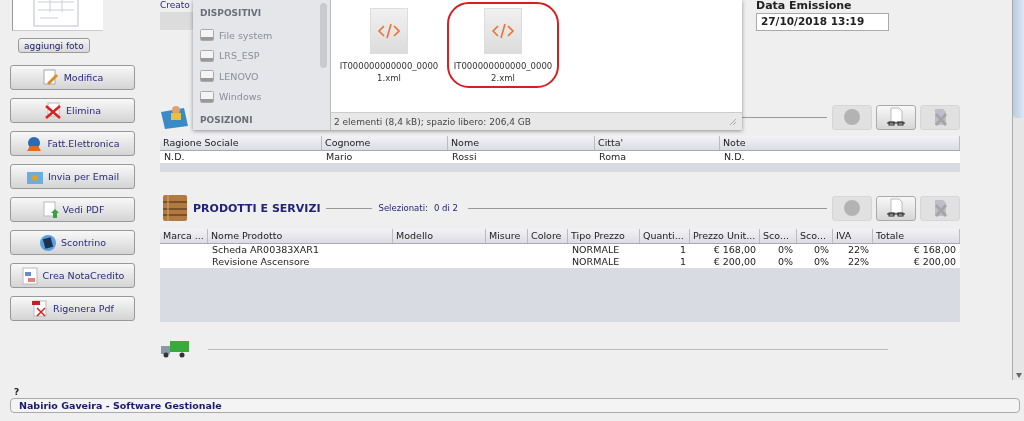 This screenshot has height=421, width=1024. What do you see at coordinates (72, 242) in the screenshot?
I see `action-button: Scontrino` at bounding box center [72, 242].